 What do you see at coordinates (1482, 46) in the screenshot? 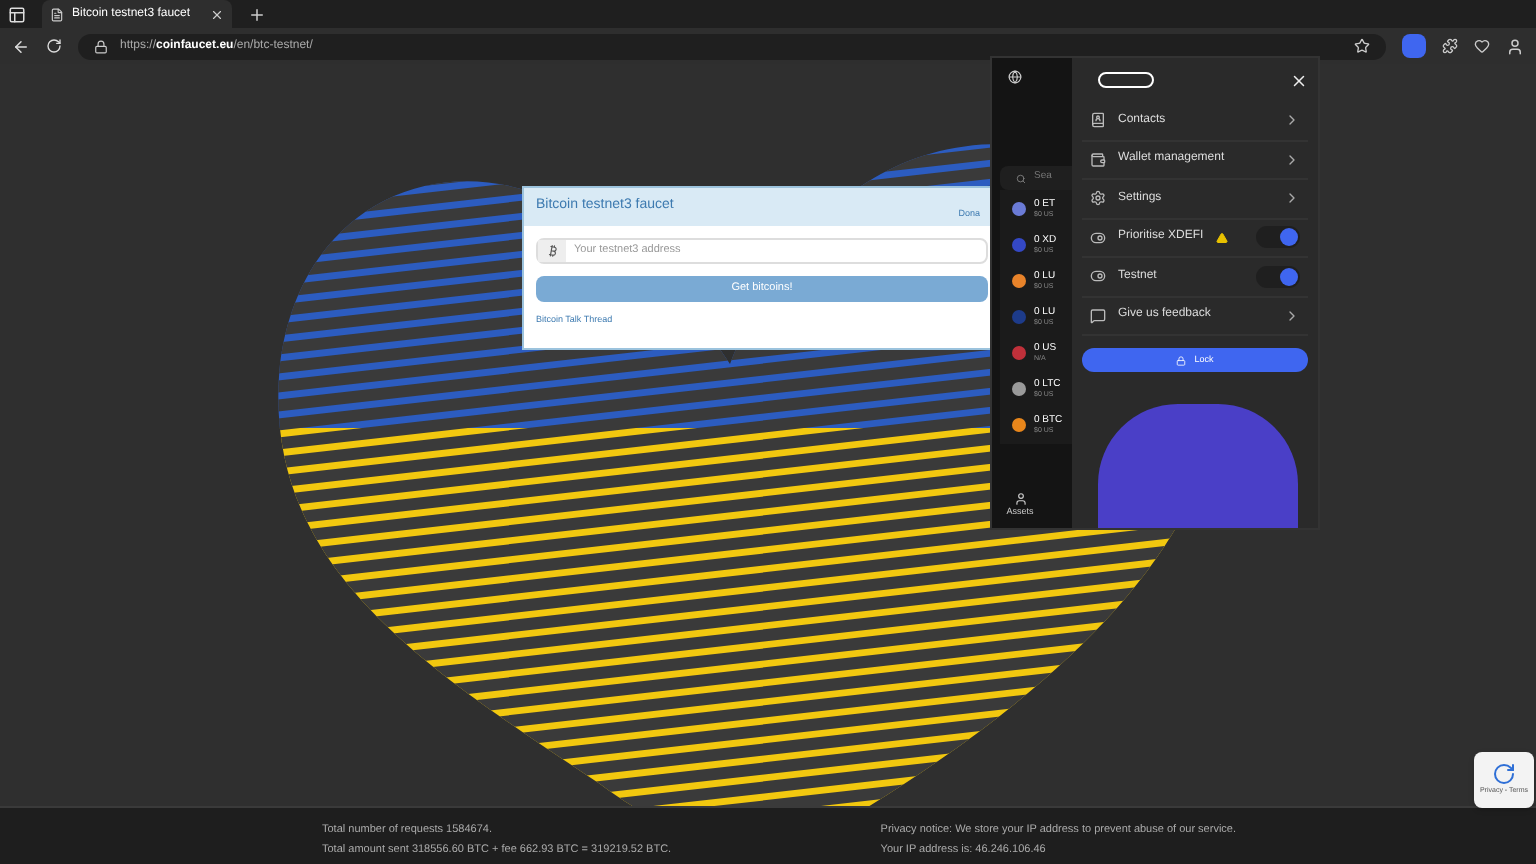
I see `heart-icon` at bounding box center [1482, 46].